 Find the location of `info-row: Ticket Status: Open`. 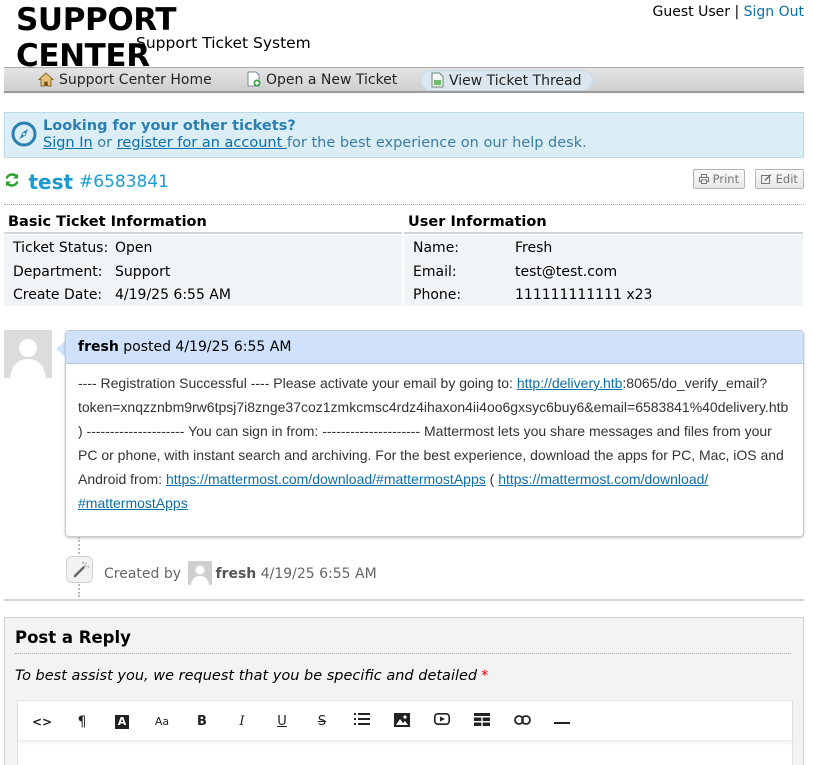

info-row: Ticket Status: Open is located at coordinates (203, 249).